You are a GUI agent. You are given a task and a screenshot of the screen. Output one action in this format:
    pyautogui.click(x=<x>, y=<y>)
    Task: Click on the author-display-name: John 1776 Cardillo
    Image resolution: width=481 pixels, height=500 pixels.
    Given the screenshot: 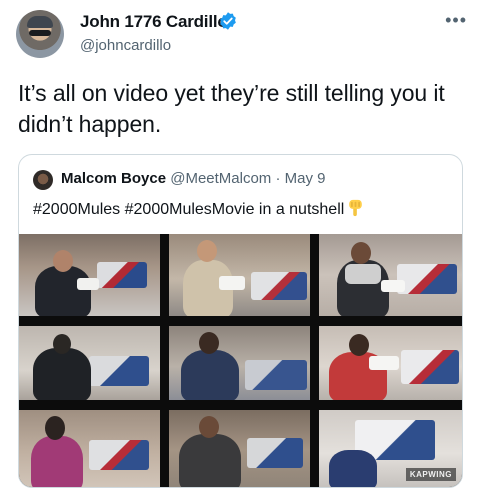 What is the action you would take?
    pyautogui.click(x=154, y=22)
    